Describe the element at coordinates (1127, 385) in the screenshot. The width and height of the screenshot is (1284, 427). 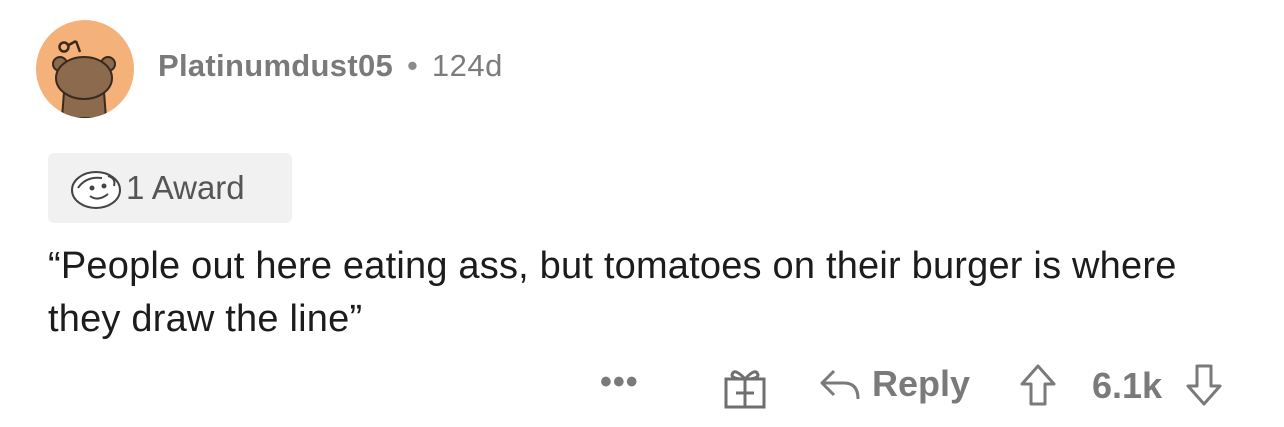
I see `vote-score: 6.1k` at that location.